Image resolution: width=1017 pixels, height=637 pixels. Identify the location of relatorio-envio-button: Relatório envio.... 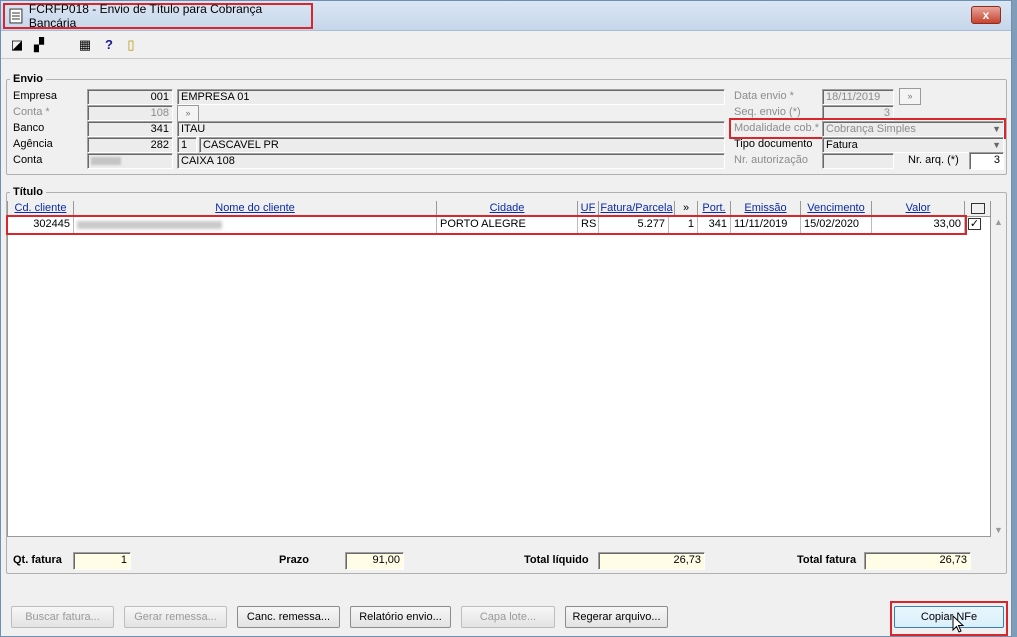
(400, 617).